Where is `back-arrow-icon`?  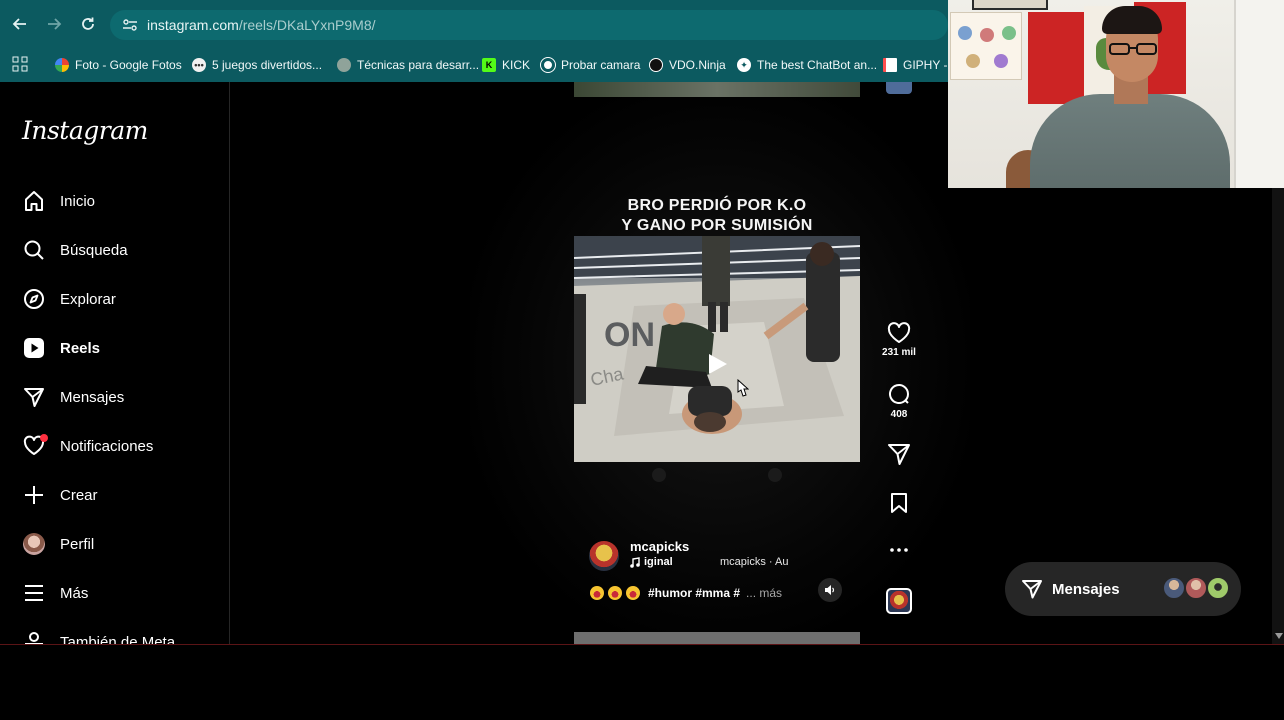 back-arrow-icon is located at coordinates (19, 24).